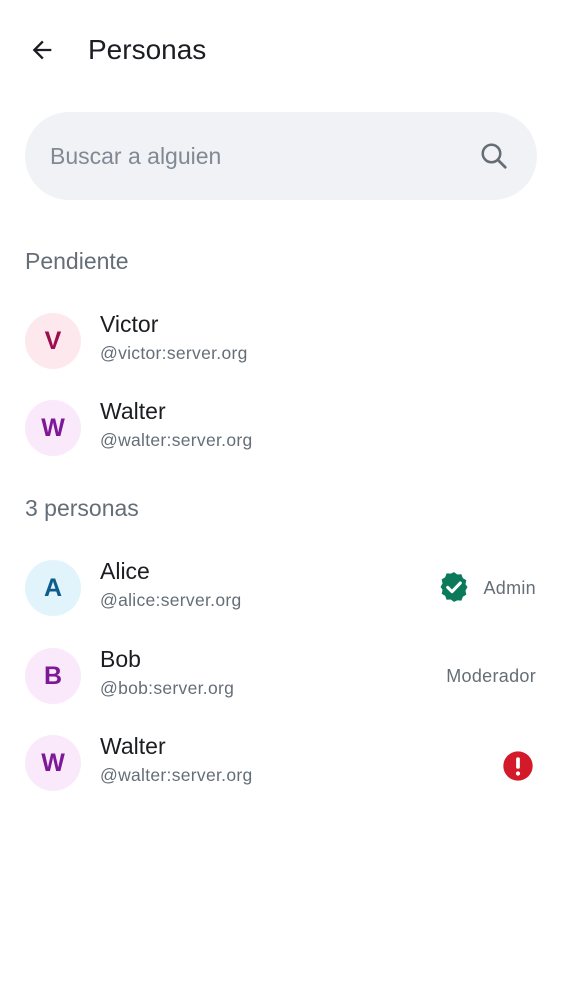  Describe the element at coordinates (281, 428) in the screenshot. I see `member-row-pending: W Walter @walter:server.org` at that location.